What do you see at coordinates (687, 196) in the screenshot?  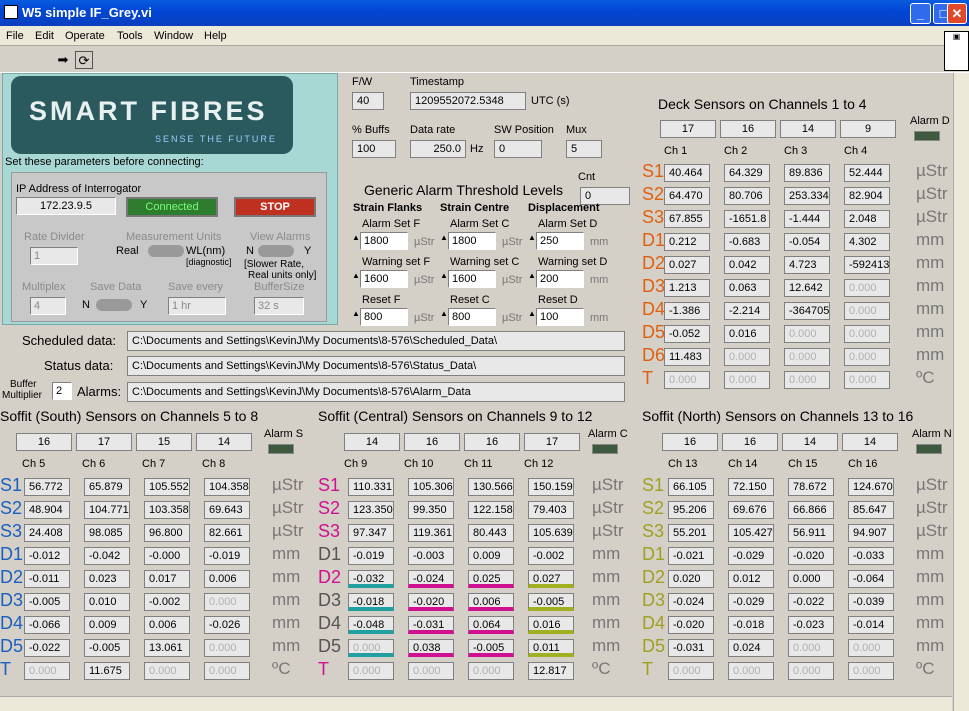 I see `deck-value: 64.470` at bounding box center [687, 196].